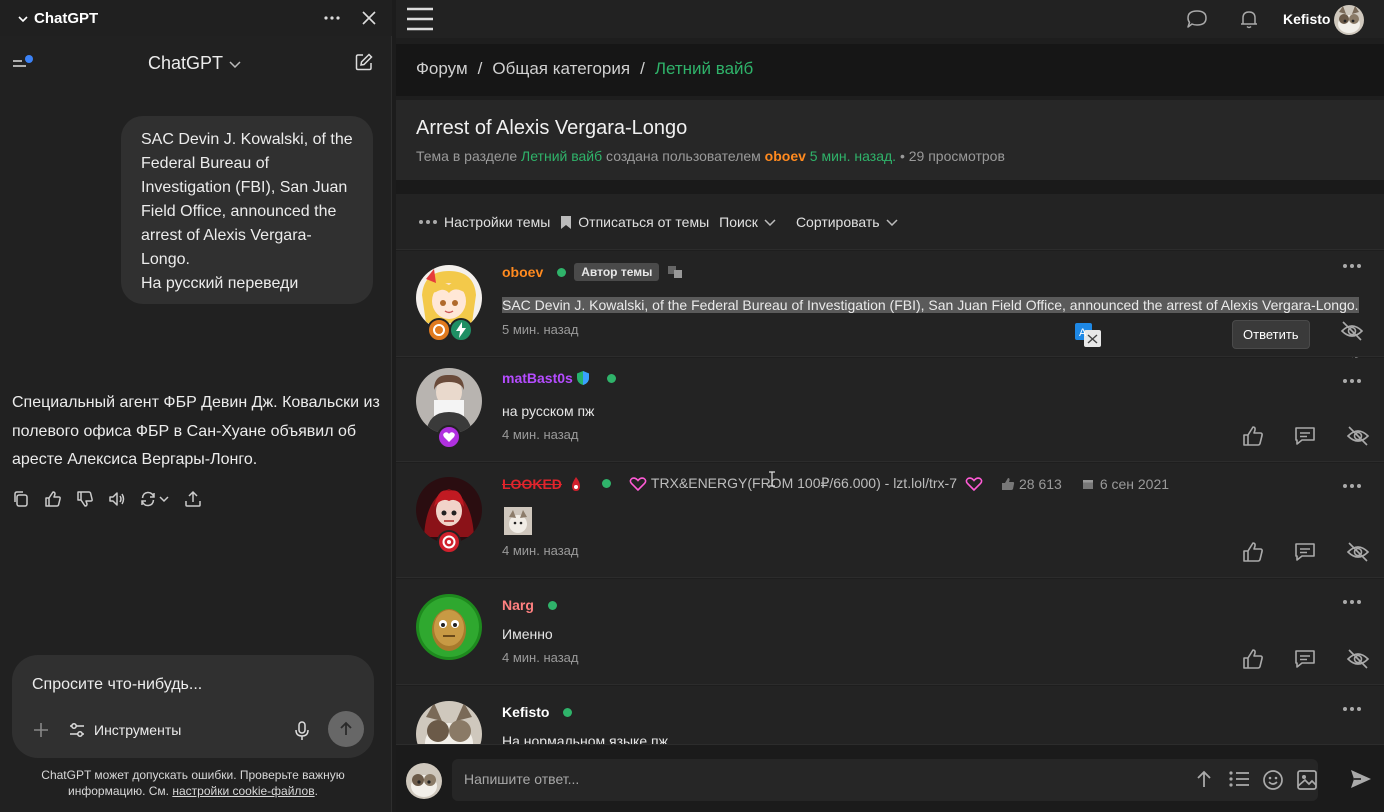 The image size is (1384, 812). What do you see at coordinates (155, 499) in the screenshot?
I see `regenerate-icon` at bounding box center [155, 499].